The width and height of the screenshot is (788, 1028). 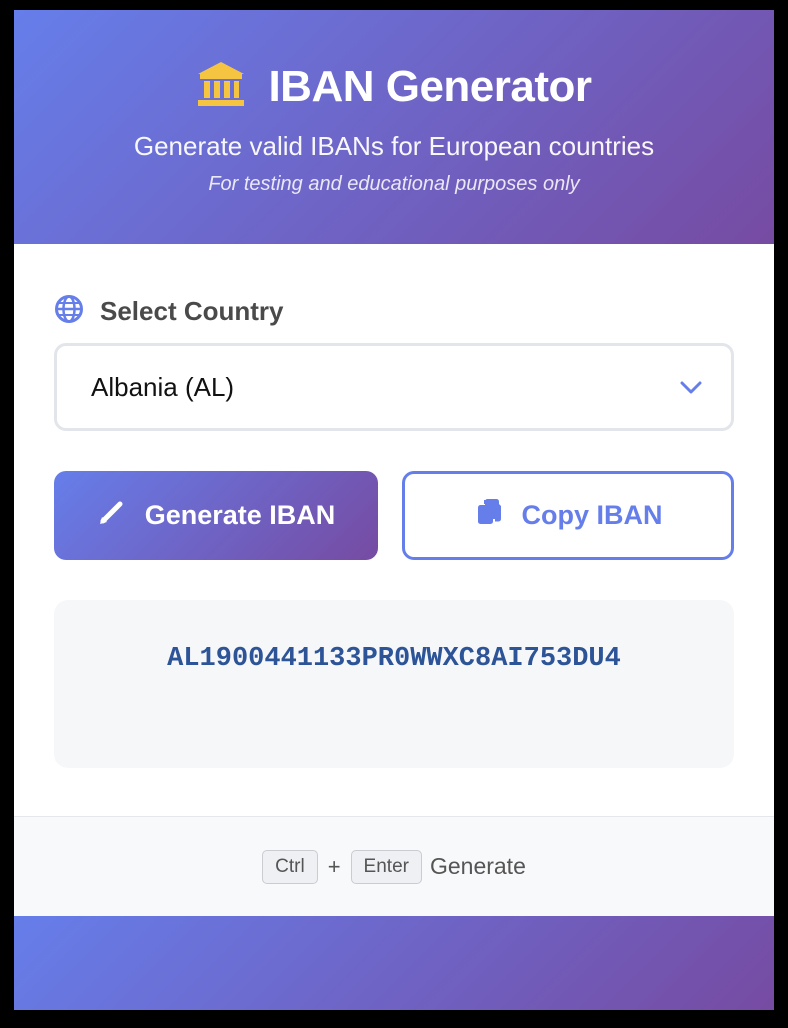 I want to click on shortcut-footer: Ctrl + Enter Generate, so click(x=394, y=866).